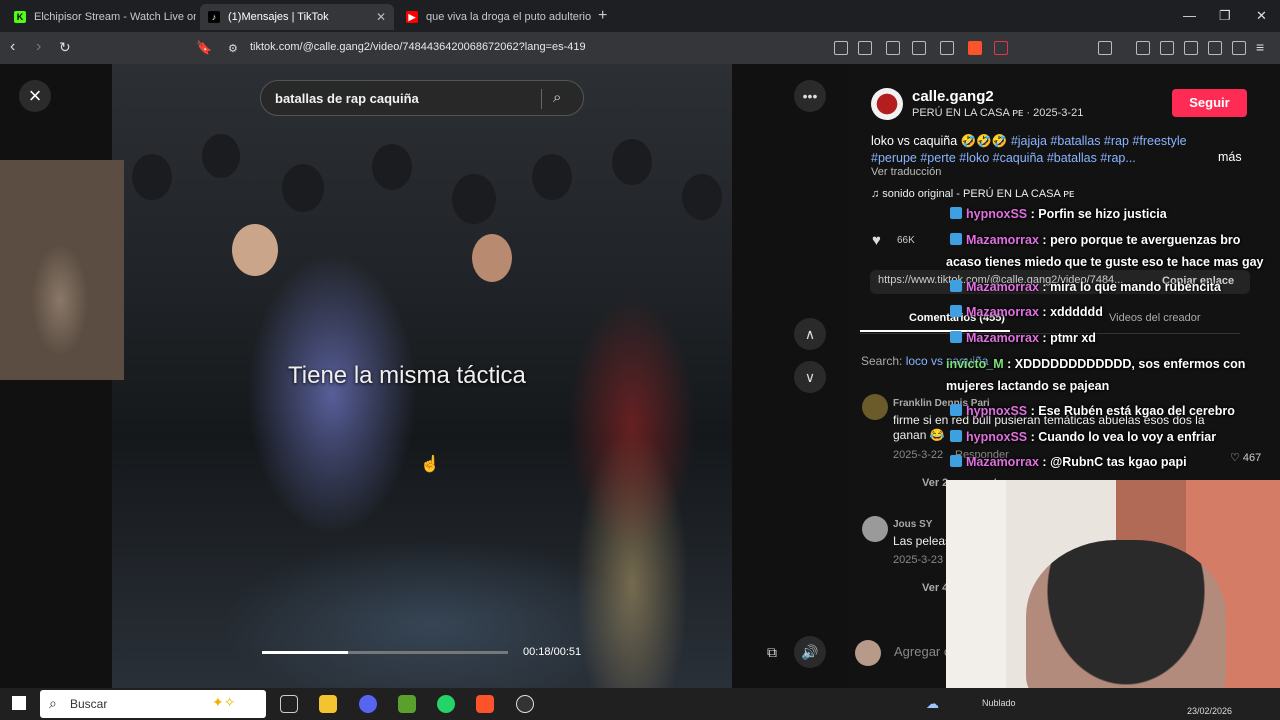 This screenshot has width=1280, height=720. What do you see at coordinates (975, 364) in the screenshot?
I see `chat-nick: invicto_M` at bounding box center [975, 364].